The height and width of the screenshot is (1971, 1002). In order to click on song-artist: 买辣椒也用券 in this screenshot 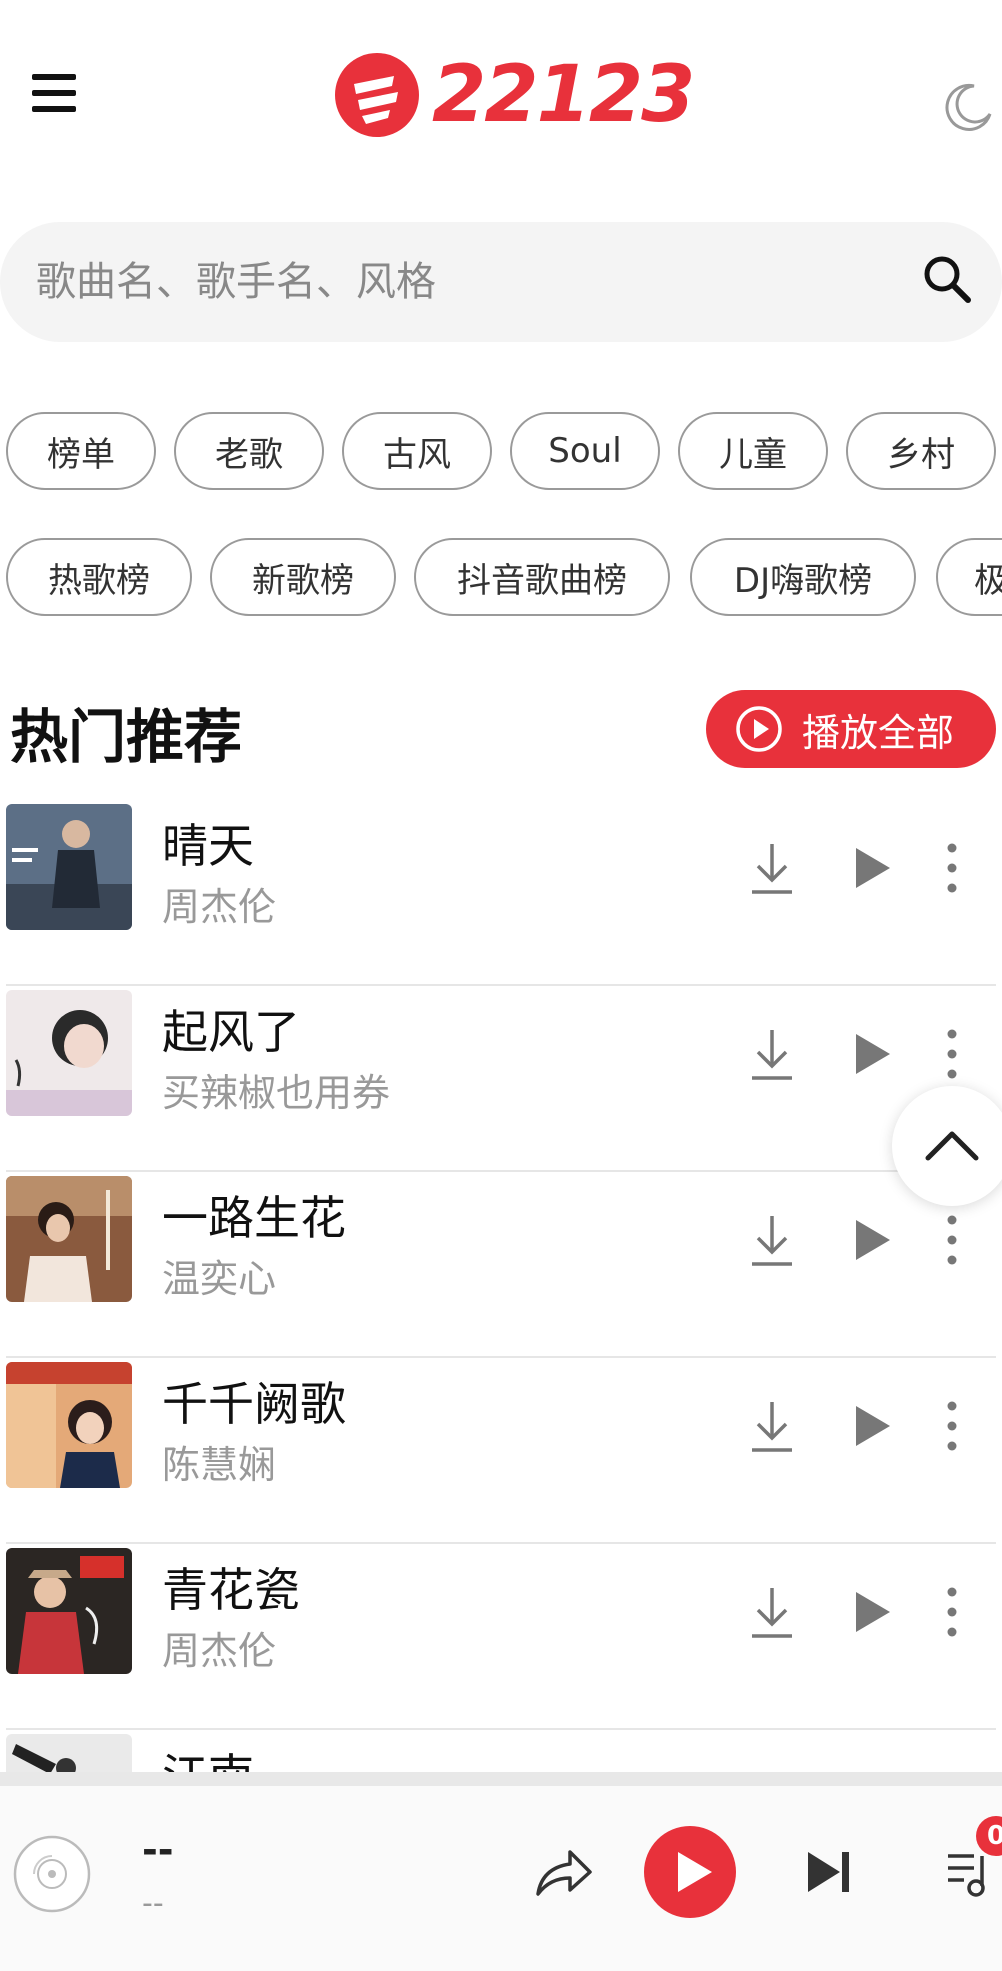, I will do `click(276, 1093)`.